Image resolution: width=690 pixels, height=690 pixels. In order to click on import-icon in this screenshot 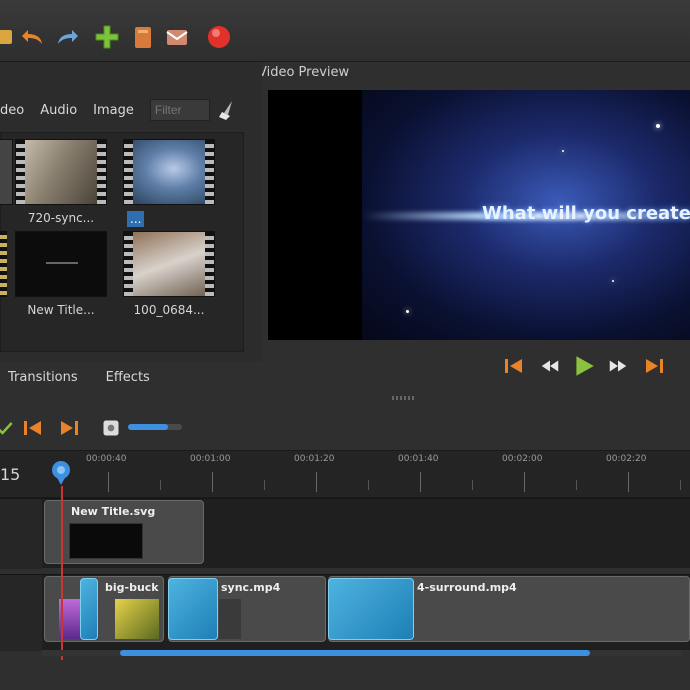, I will do `click(177, 37)`.